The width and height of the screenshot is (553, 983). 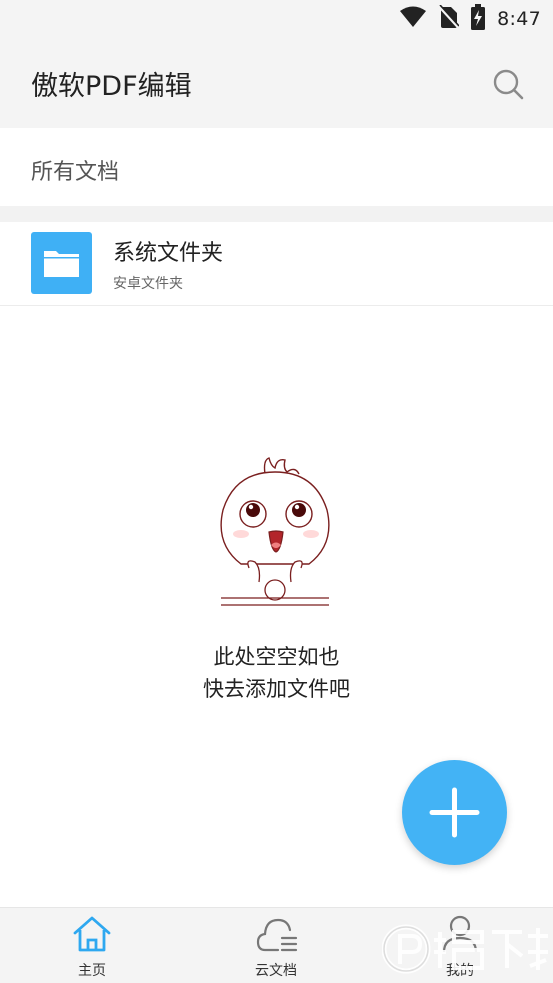 What do you see at coordinates (61, 263) in the screenshot?
I see `folder-icon` at bounding box center [61, 263].